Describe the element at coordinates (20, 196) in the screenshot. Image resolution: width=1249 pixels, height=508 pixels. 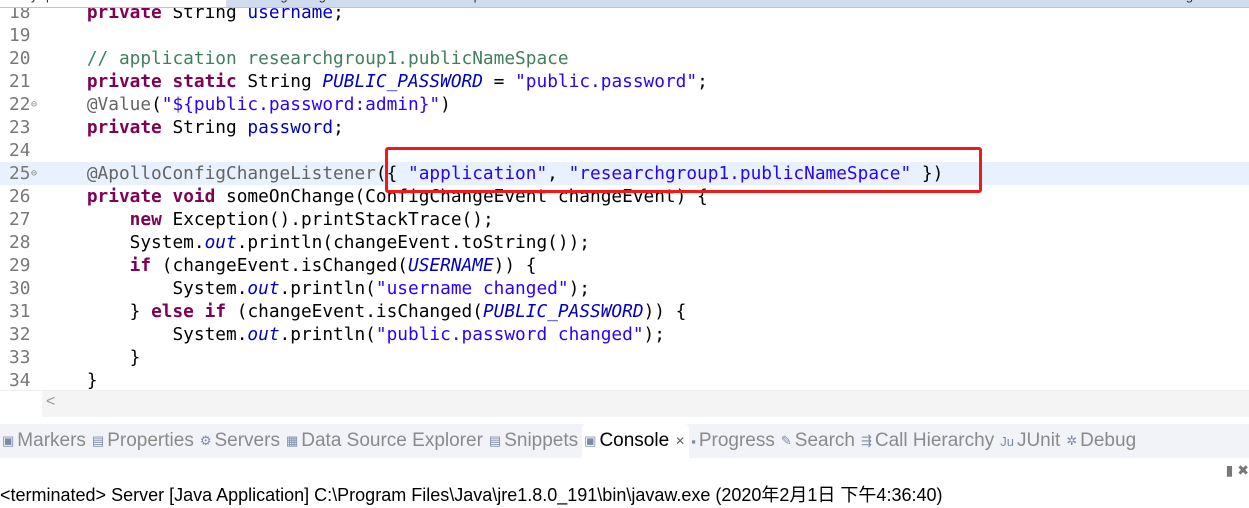
I see `line-number: 26` at that location.